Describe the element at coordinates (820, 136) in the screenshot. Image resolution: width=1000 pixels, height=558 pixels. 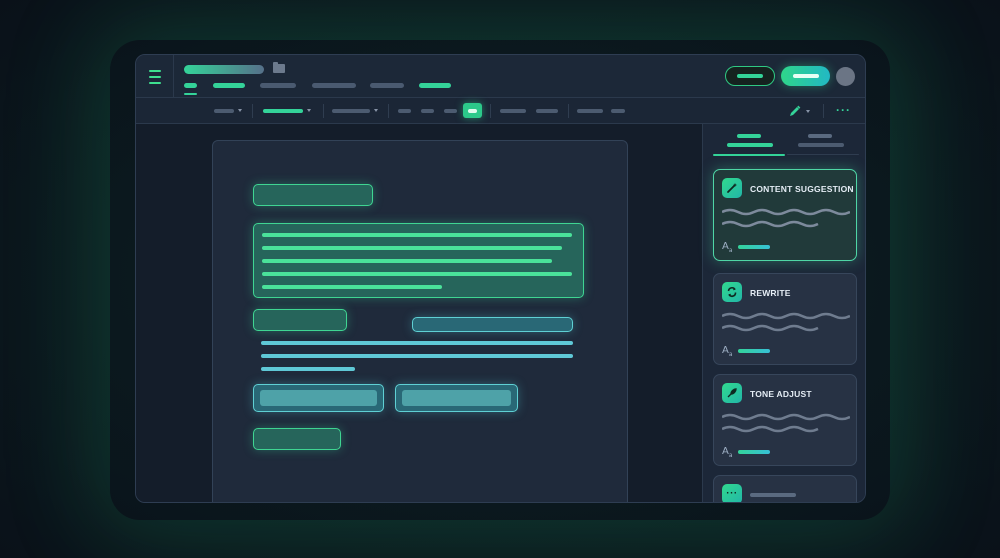
I see `tab-history` at that location.